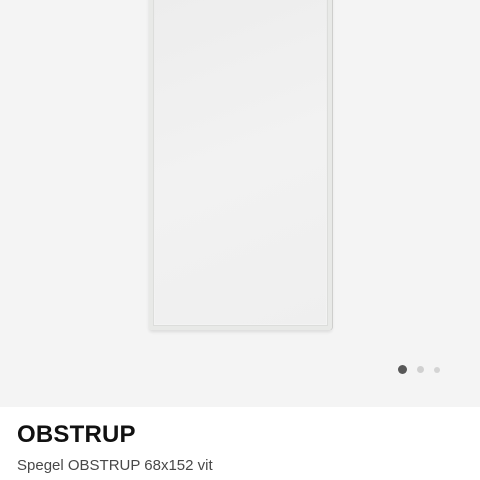  What do you see at coordinates (115, 465) in the screenshot?
I see `product-description: Spegel OBSTRUP 68x152 vit` at bounding box center [115, 465].